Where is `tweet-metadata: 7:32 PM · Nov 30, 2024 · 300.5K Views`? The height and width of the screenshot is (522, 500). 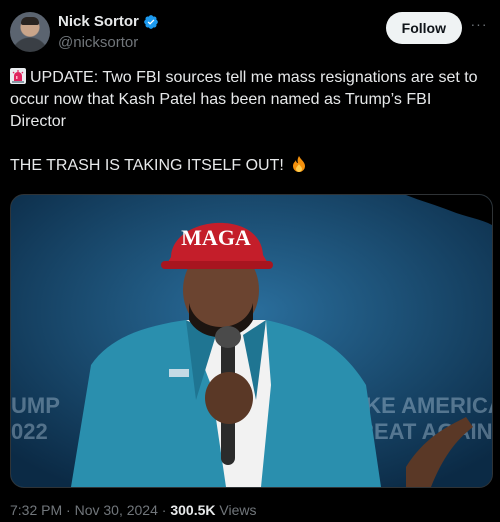
tweet-metadata: 7:32 PM · Nov 30, 2024 · 300.5K Views is located at coordinates (133, 510).